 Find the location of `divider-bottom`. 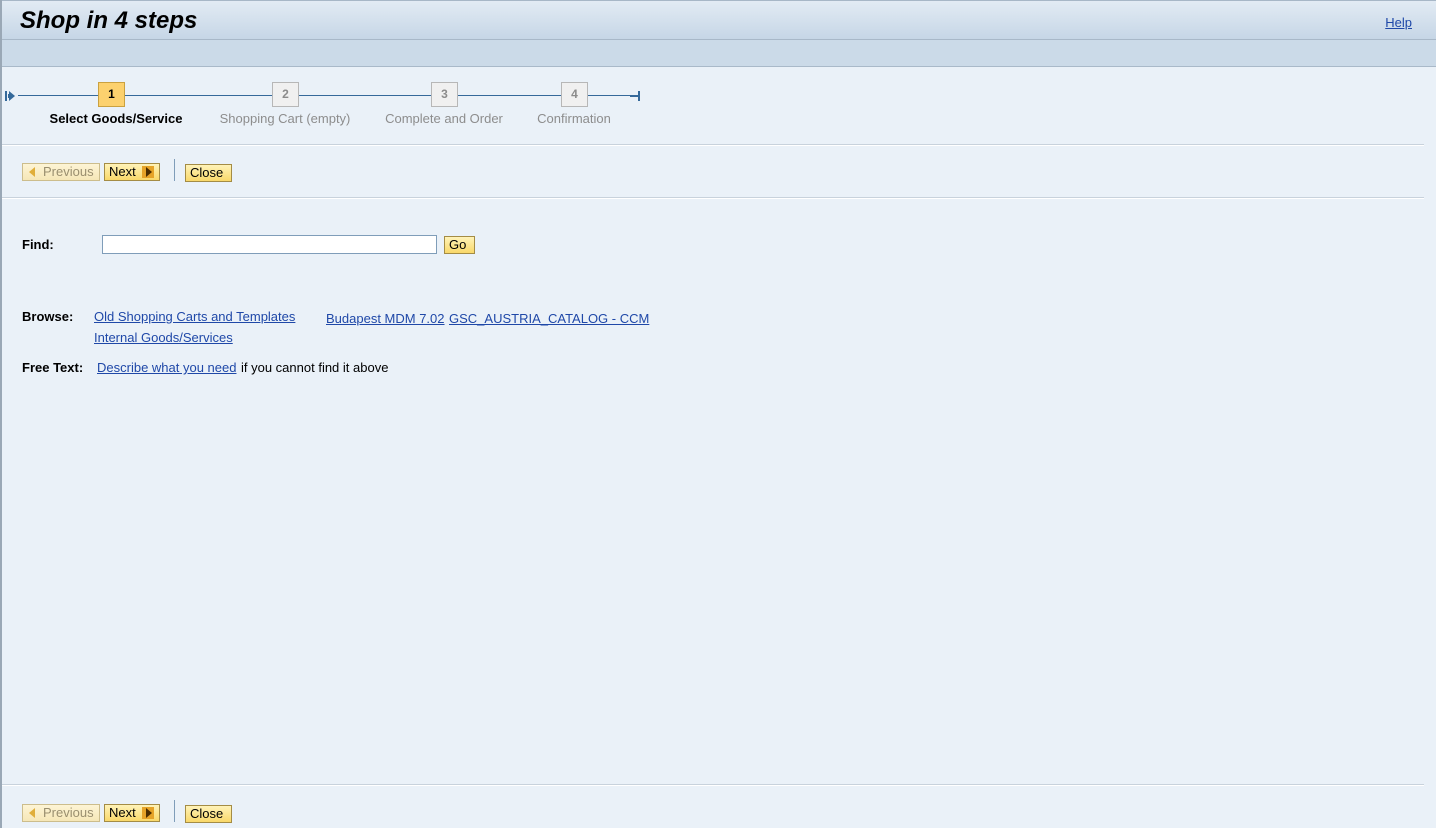

divider-bottom is located at coordinates (713, 785).